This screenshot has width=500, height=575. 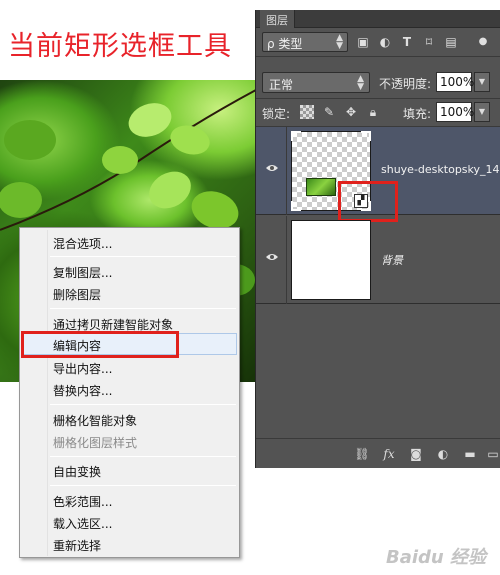 I want to click on lock-all-icon: 🔒︎, so click(x=373, y=112).